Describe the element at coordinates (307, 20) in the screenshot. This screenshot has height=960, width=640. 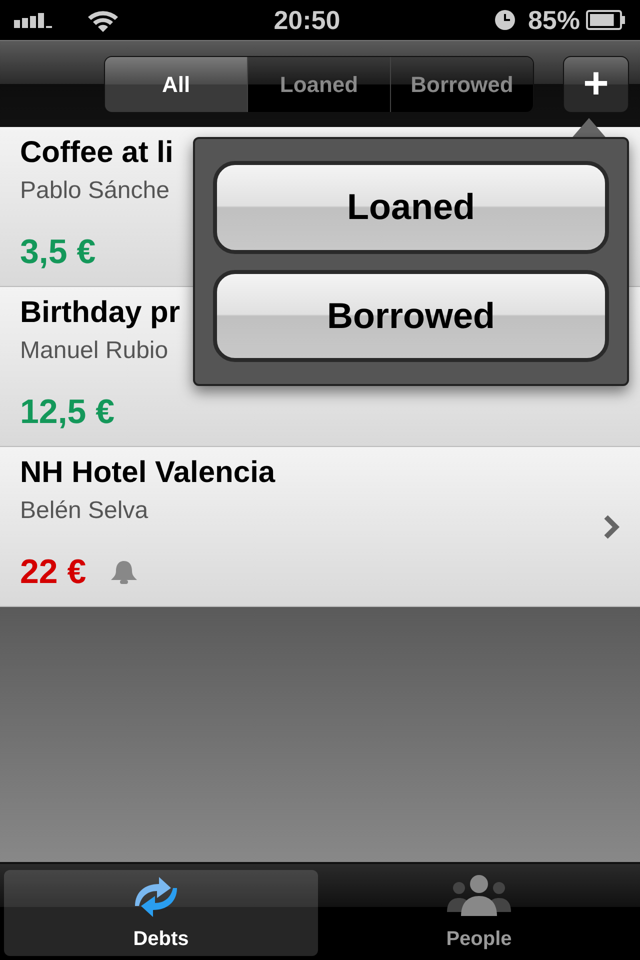
I see `status-time: 20:50` at that location.